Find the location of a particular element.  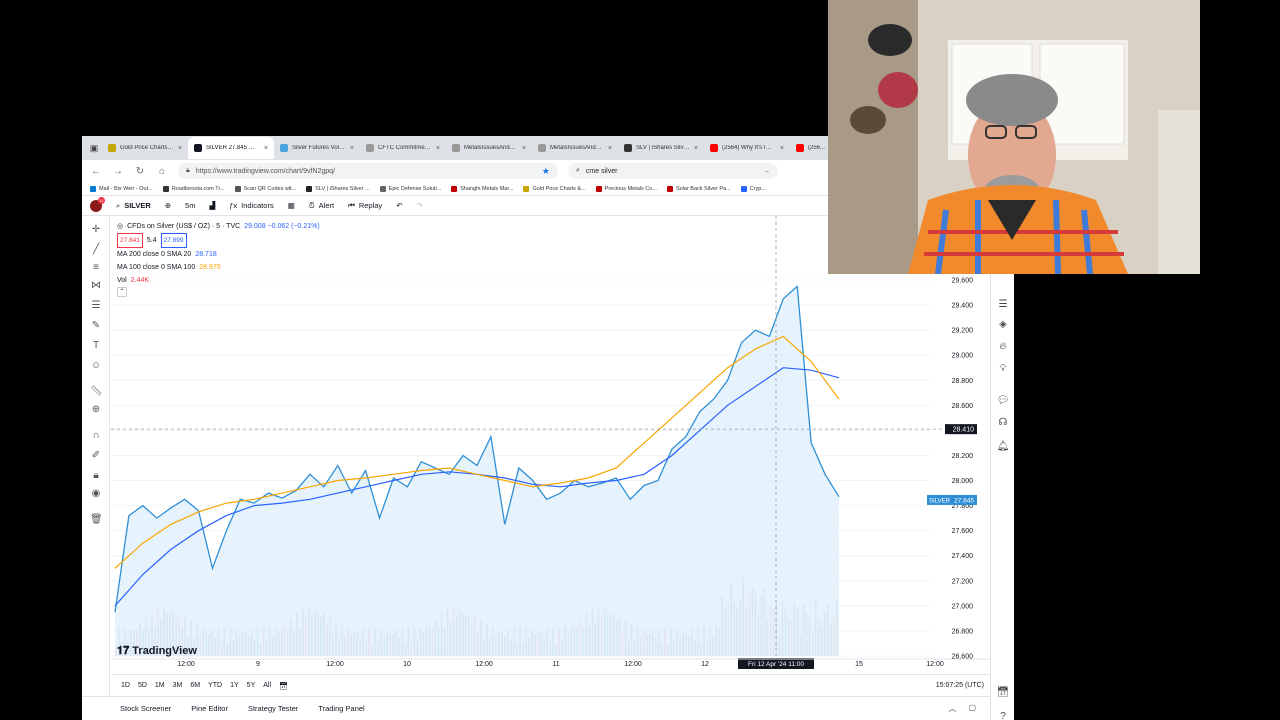

collapse-panel-icon: ︿ is located at coordinates (952, 708).